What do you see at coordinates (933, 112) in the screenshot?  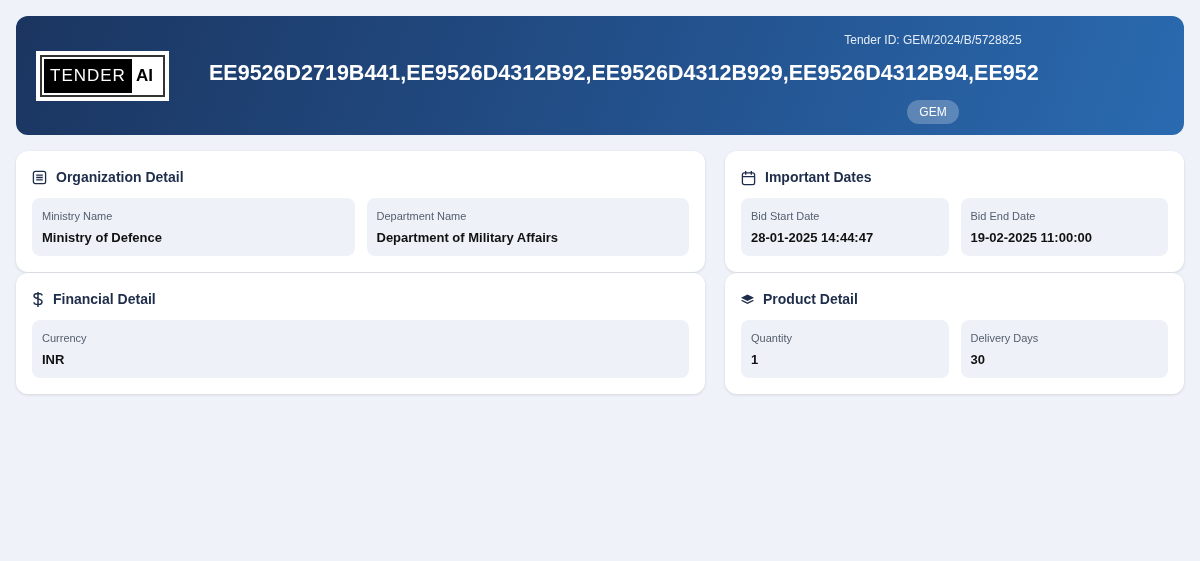 I see `source-badge: GEM` at bounding box center [933, 112].